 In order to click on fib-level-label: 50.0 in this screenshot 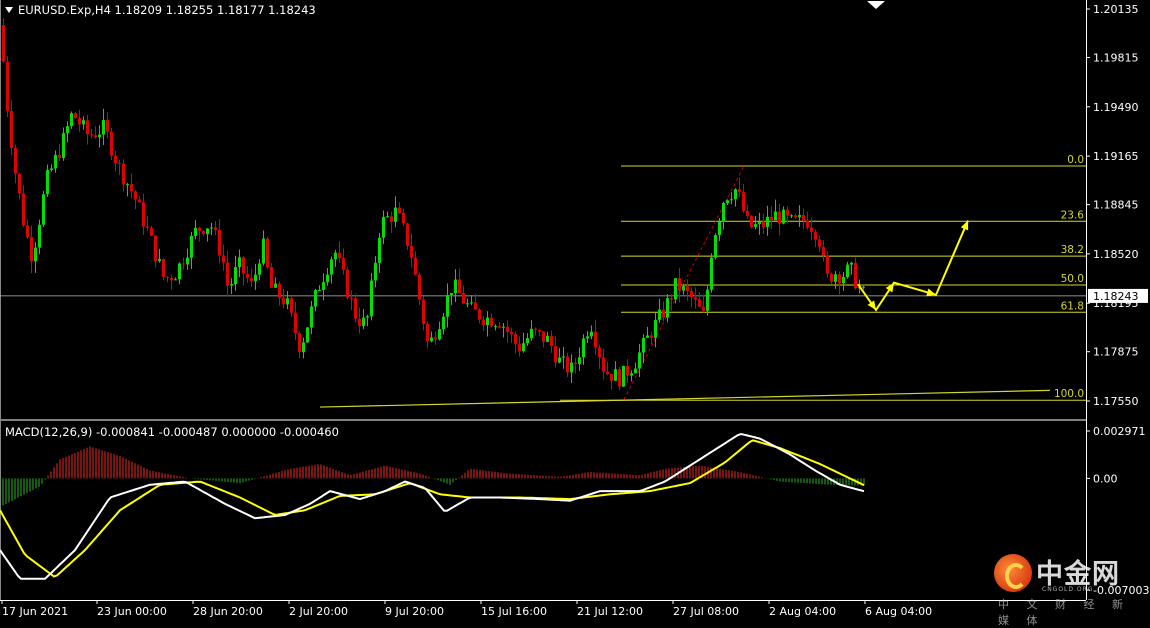, I will do `click(1072, 279)`.